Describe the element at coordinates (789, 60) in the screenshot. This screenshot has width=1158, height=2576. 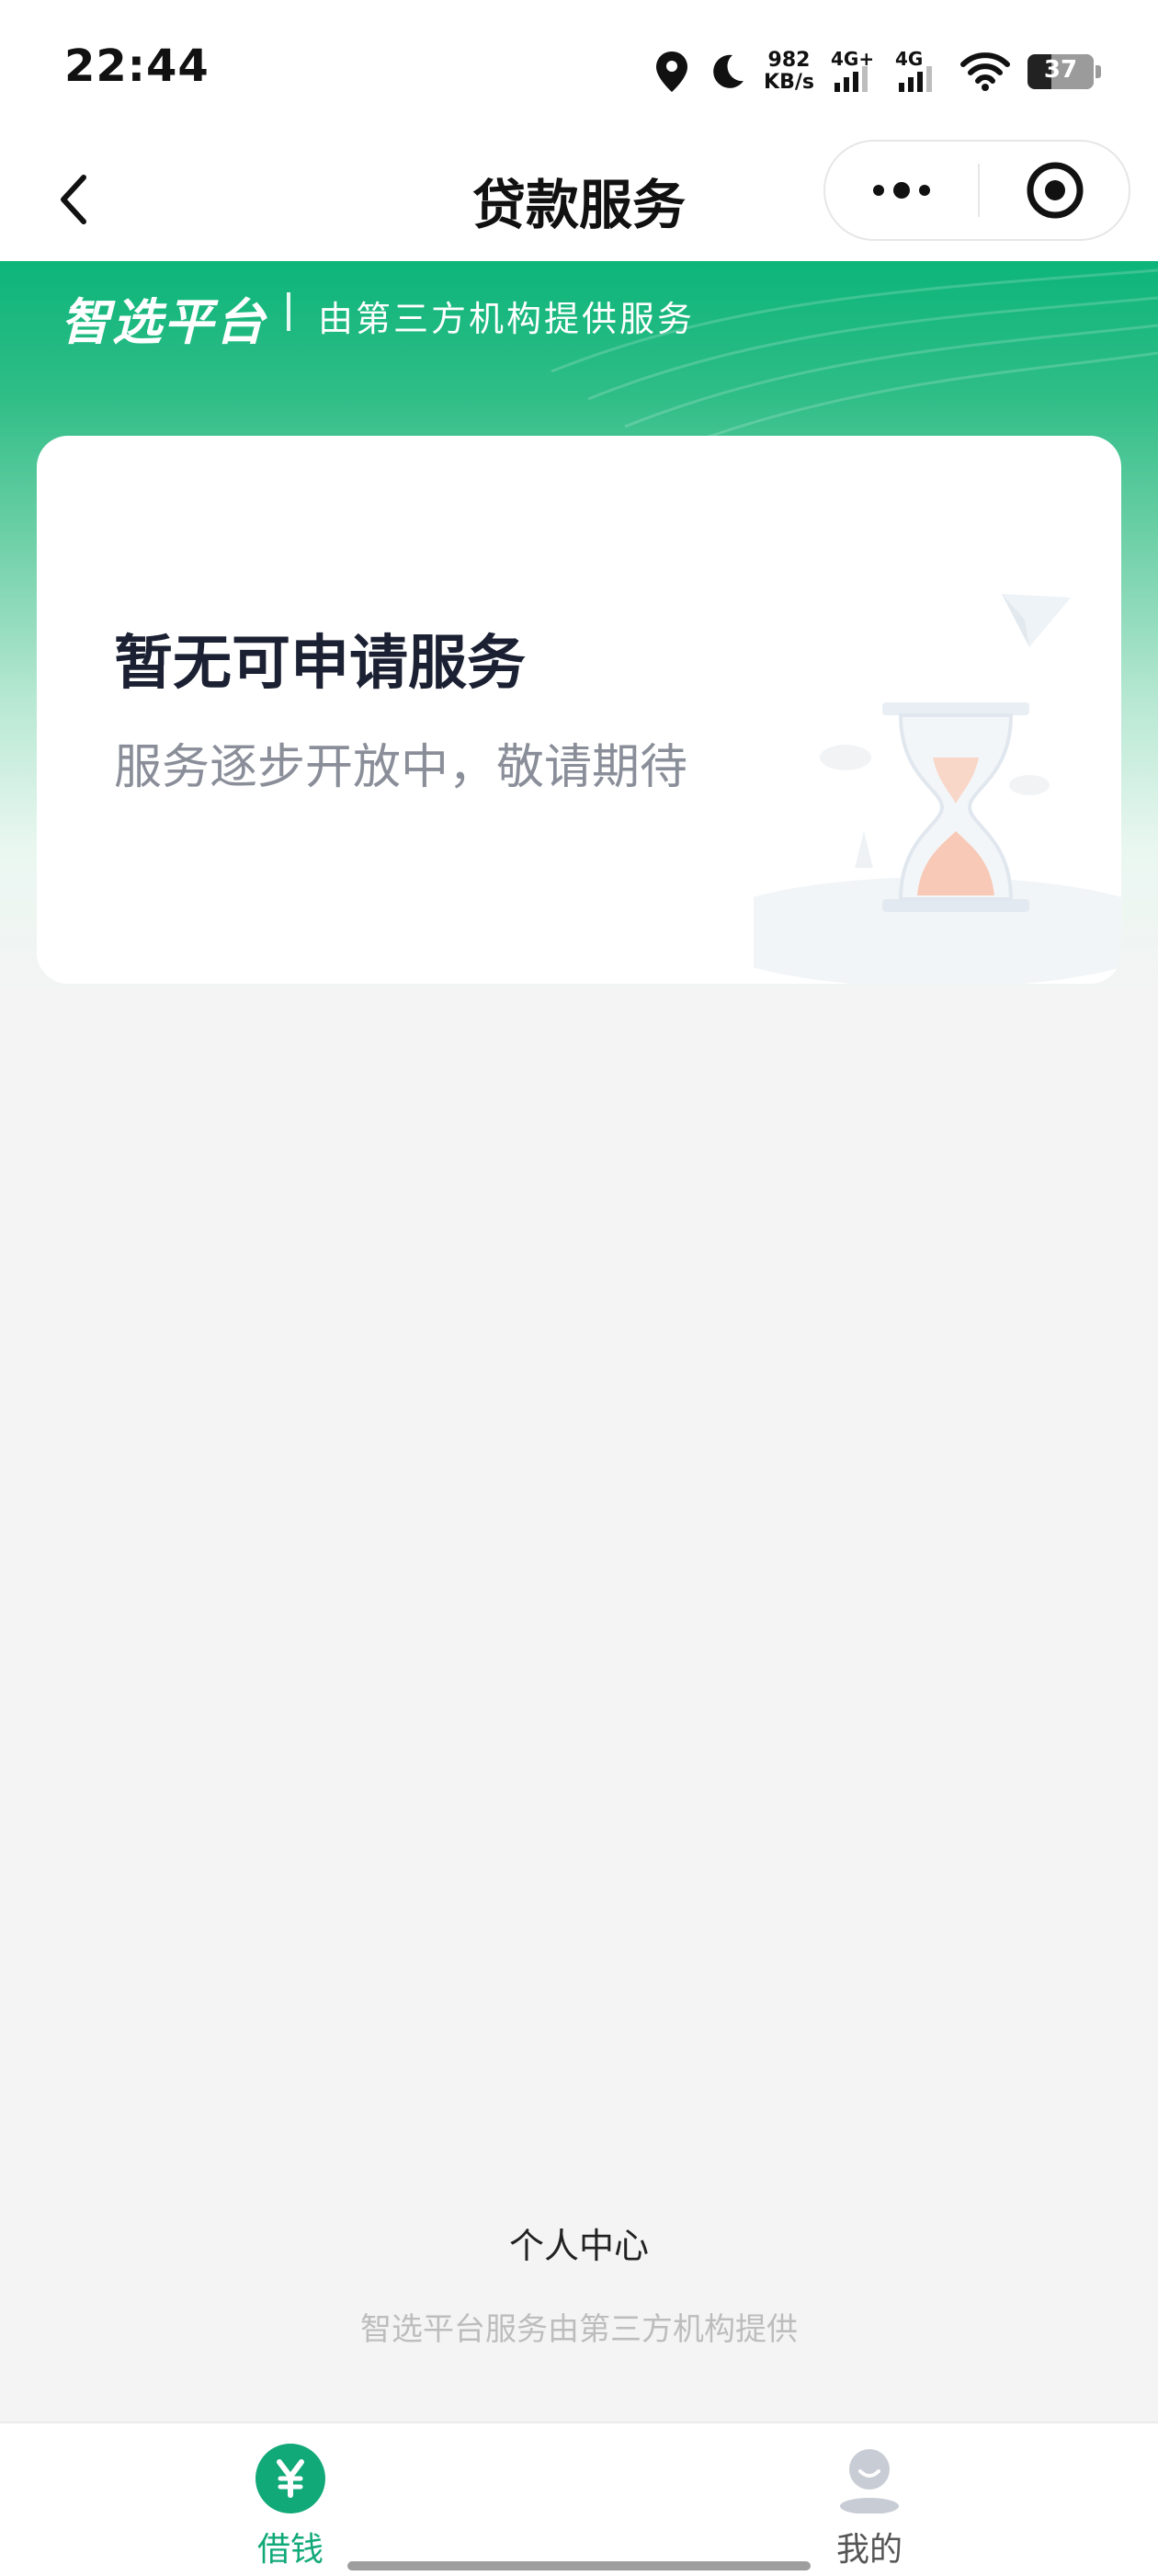
I see `net-speed-value: 982` at that location.